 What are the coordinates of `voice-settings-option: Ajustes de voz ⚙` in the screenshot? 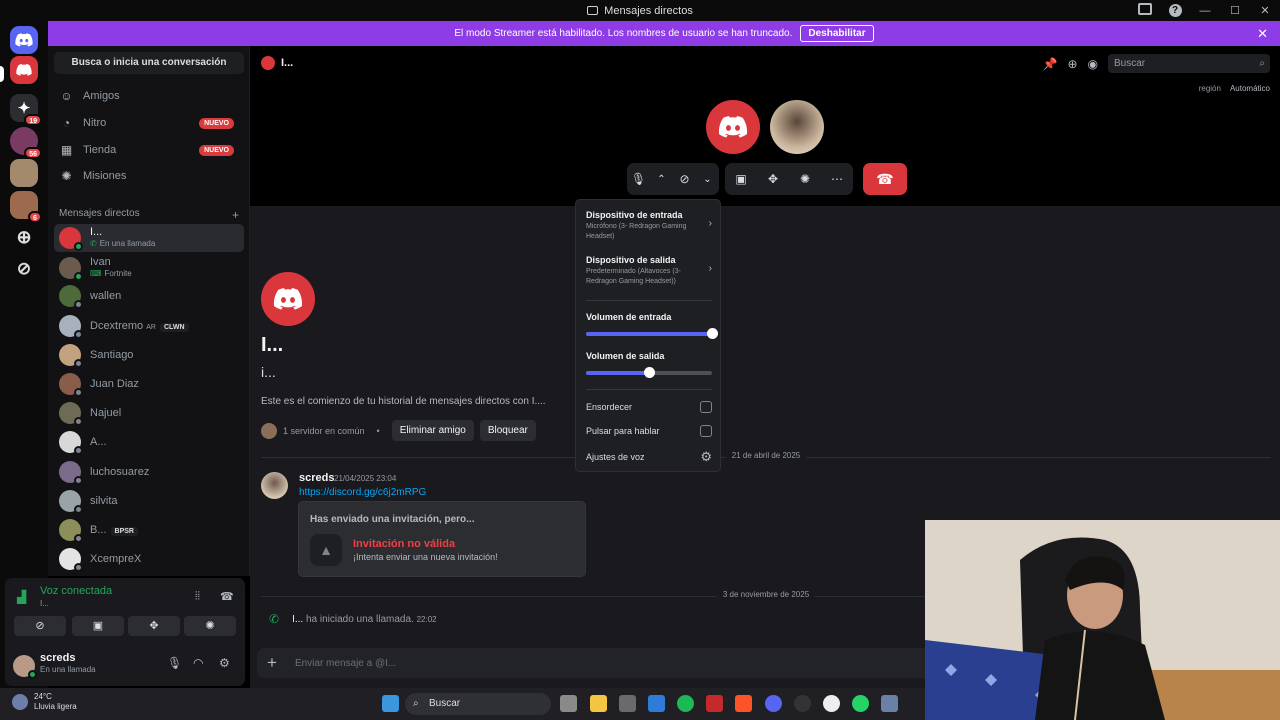 It's located at (649, 457).